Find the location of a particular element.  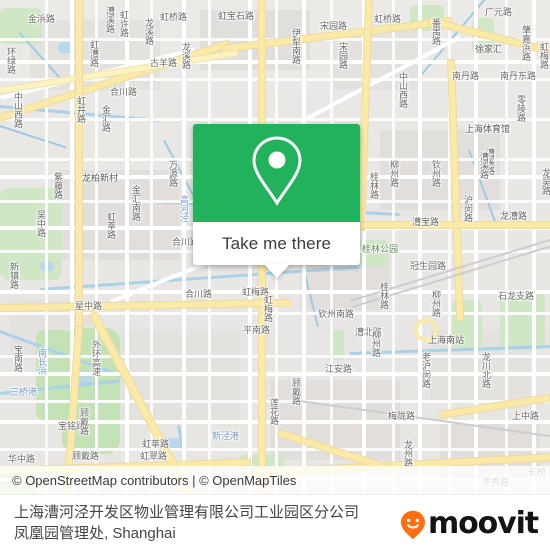

map-label: 金汇南路 is located at coordinates (135, 203).